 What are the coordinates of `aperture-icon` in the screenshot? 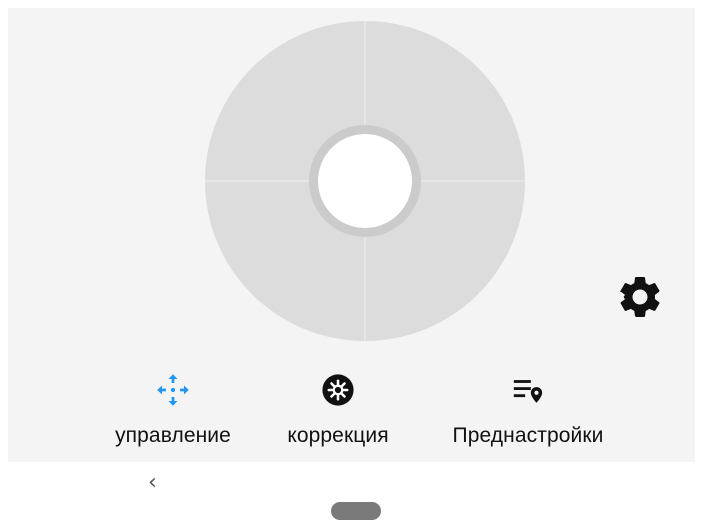 It's located at (338, 390).